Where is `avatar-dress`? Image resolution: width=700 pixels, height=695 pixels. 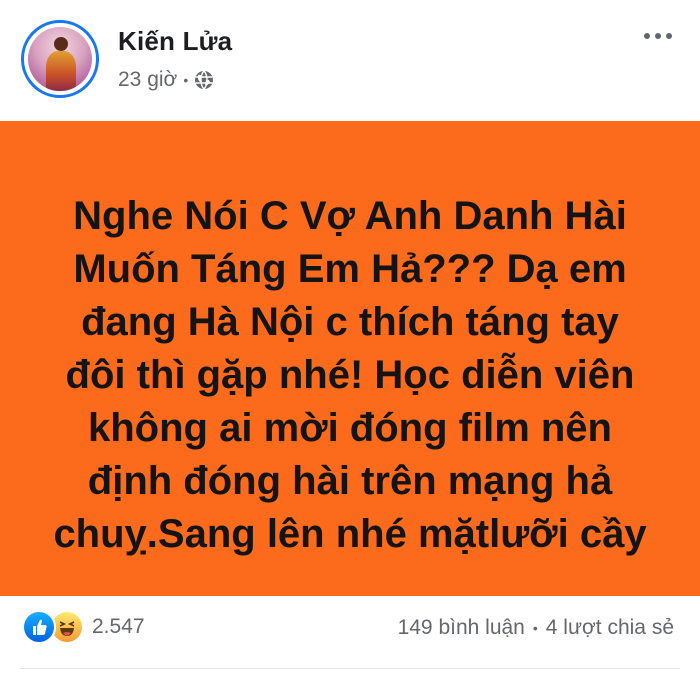 avatar-dress is located at coordinates (61, 71).